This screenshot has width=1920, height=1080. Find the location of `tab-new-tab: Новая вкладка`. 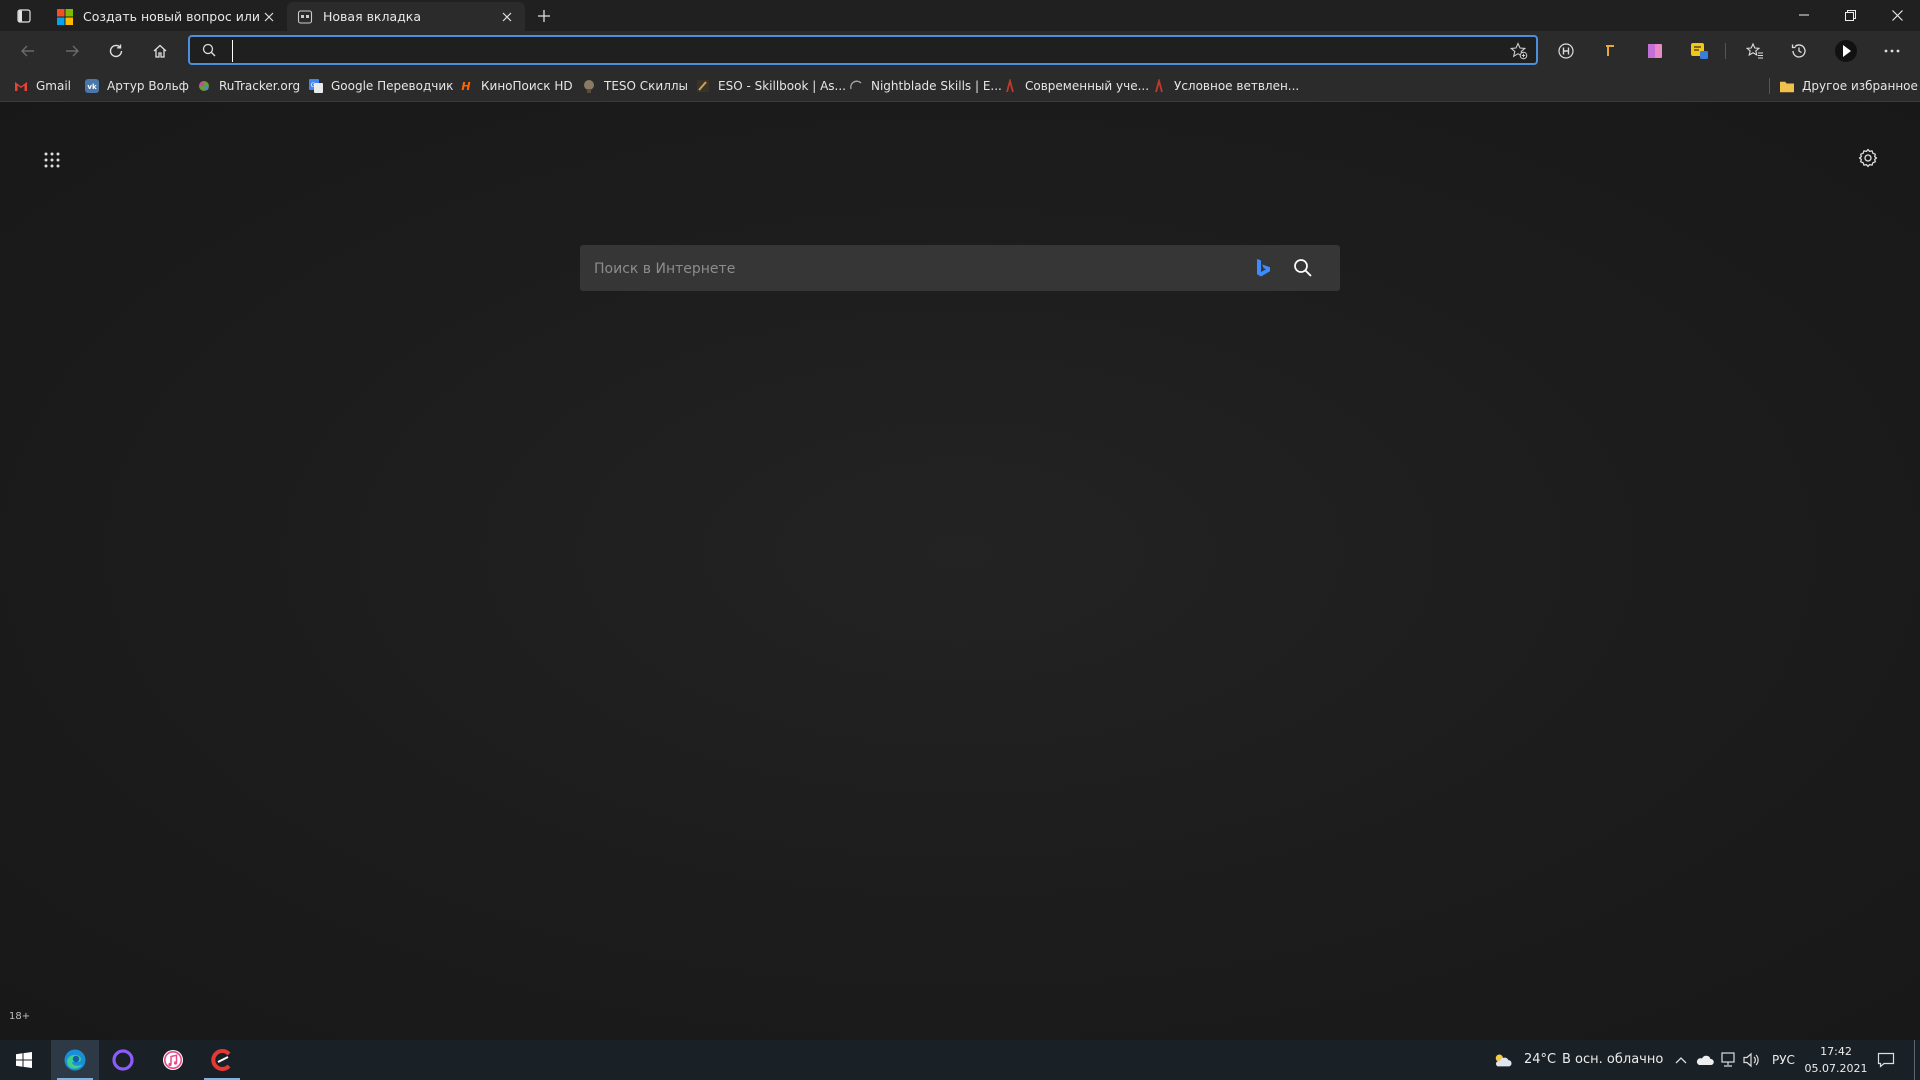

tab-new-tab: Новая вкладка is located at coordinates (406, 16).